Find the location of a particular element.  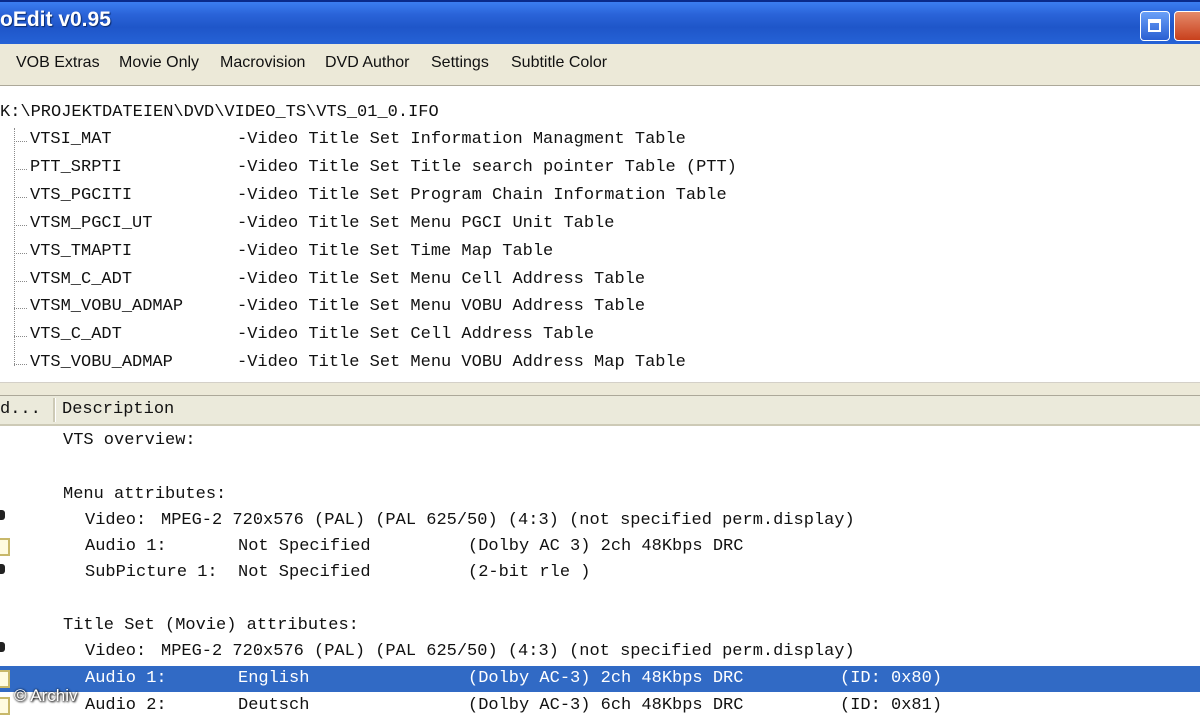

attr-format: (Dolby AC-3) 2ch 48Kbps DRC is located at coordinates (606, 678).